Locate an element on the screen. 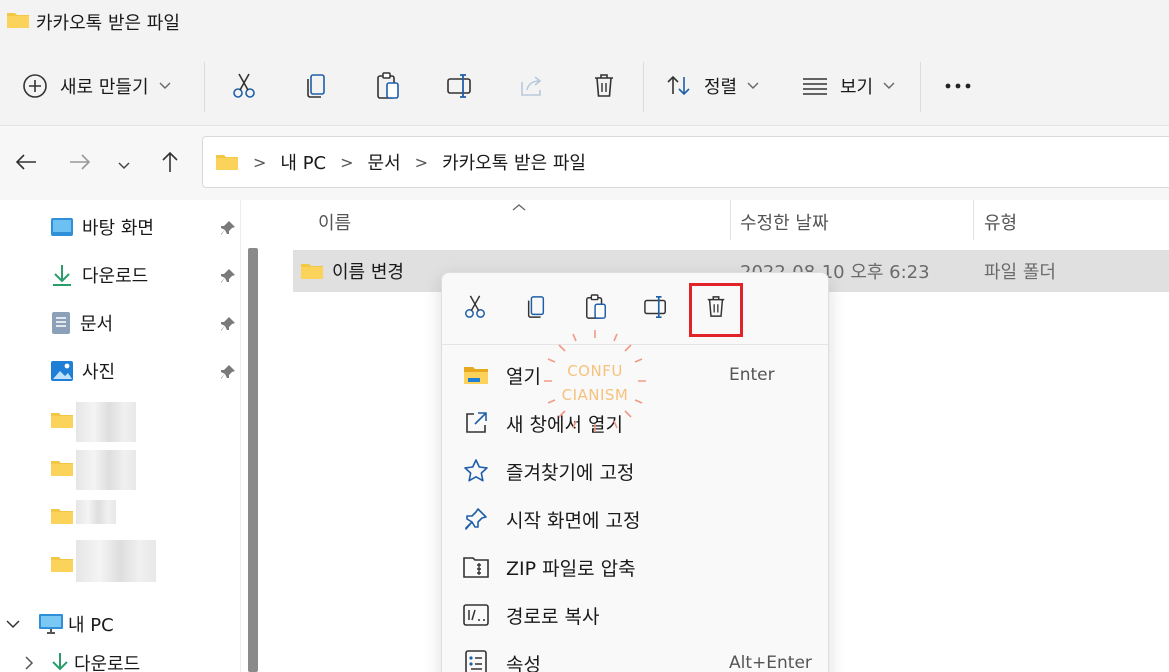  sort-indicator-icon is located at coordinates (519, 205).